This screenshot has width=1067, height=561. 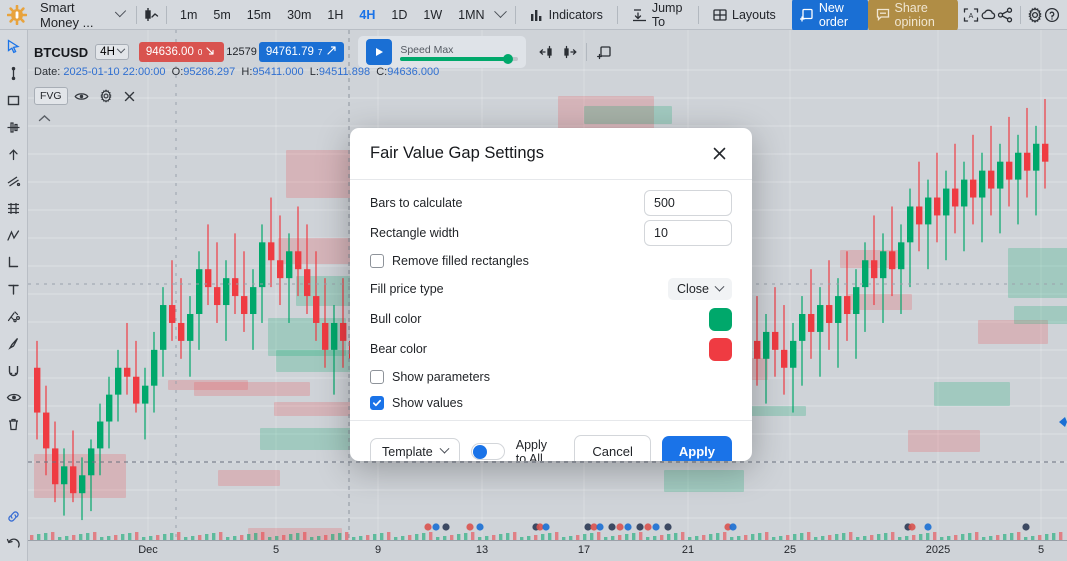 I want to click on fill-price-type-label: Fill price type, so click(x=407, y=289).